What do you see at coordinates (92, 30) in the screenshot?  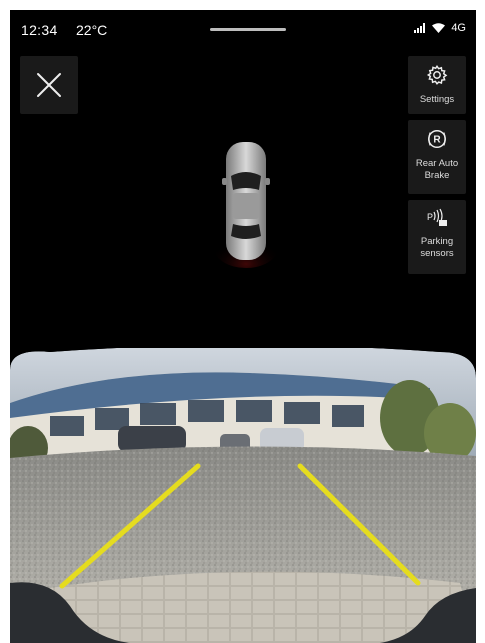 I see `outside-temperature: 22°C` at bounding box center [92, 30].